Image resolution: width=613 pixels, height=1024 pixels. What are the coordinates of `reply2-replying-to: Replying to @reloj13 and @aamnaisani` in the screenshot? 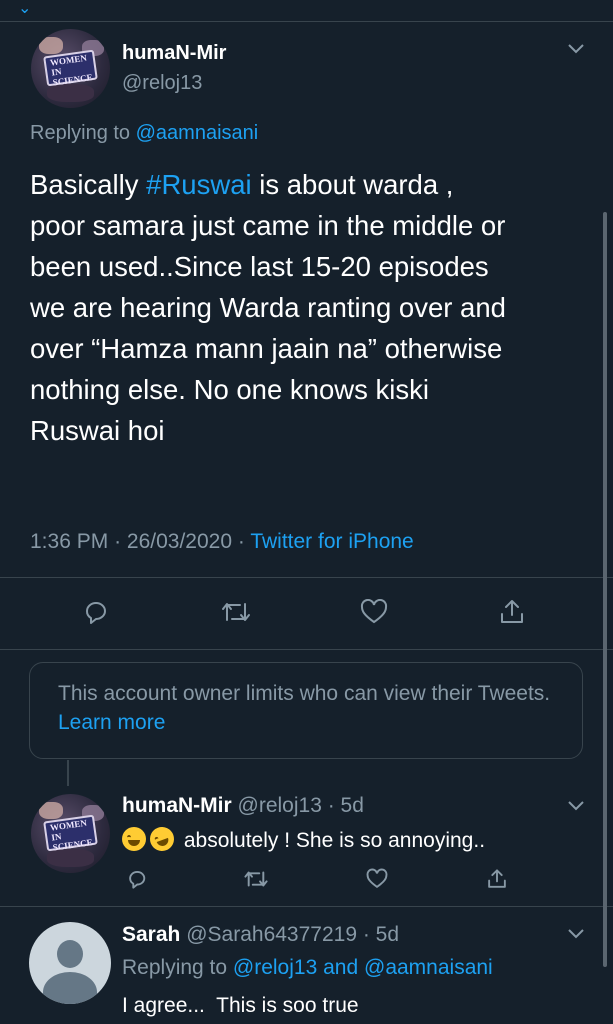 It's located at (307, 968).